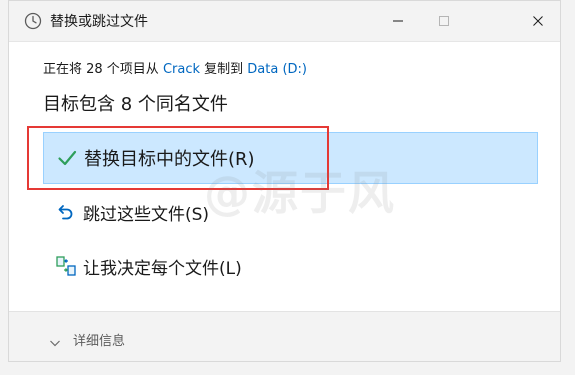 This screenshot has height=375, width=575. Describe the element at coordinates (181, 69) in the screenshot. I see `source-folder-link: Crack` at that location.